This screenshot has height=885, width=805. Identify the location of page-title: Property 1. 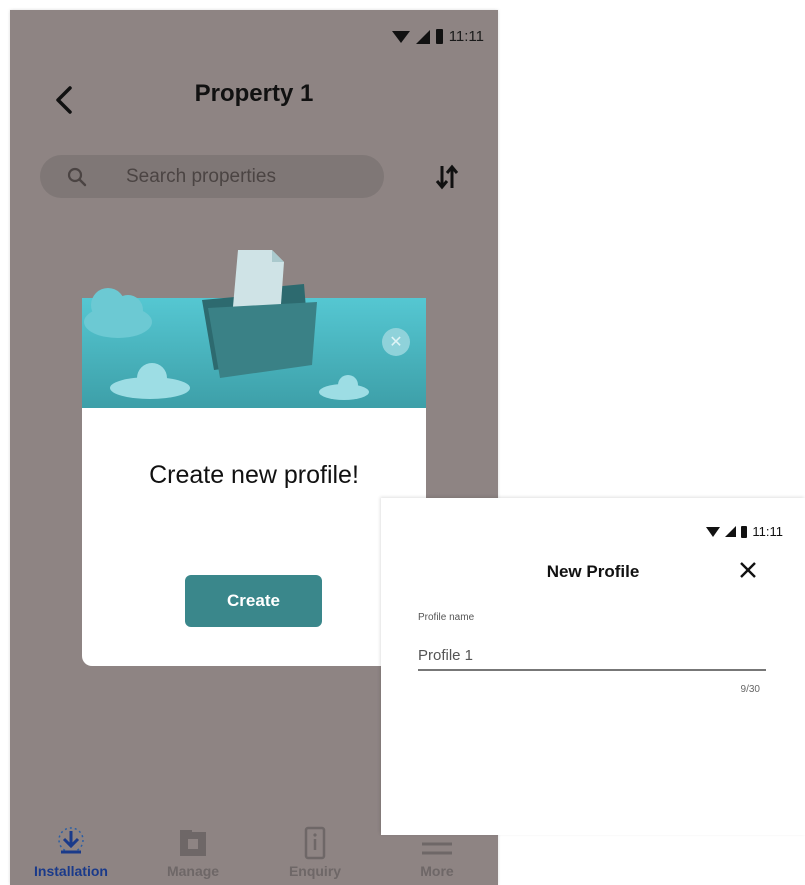
(254, 93).